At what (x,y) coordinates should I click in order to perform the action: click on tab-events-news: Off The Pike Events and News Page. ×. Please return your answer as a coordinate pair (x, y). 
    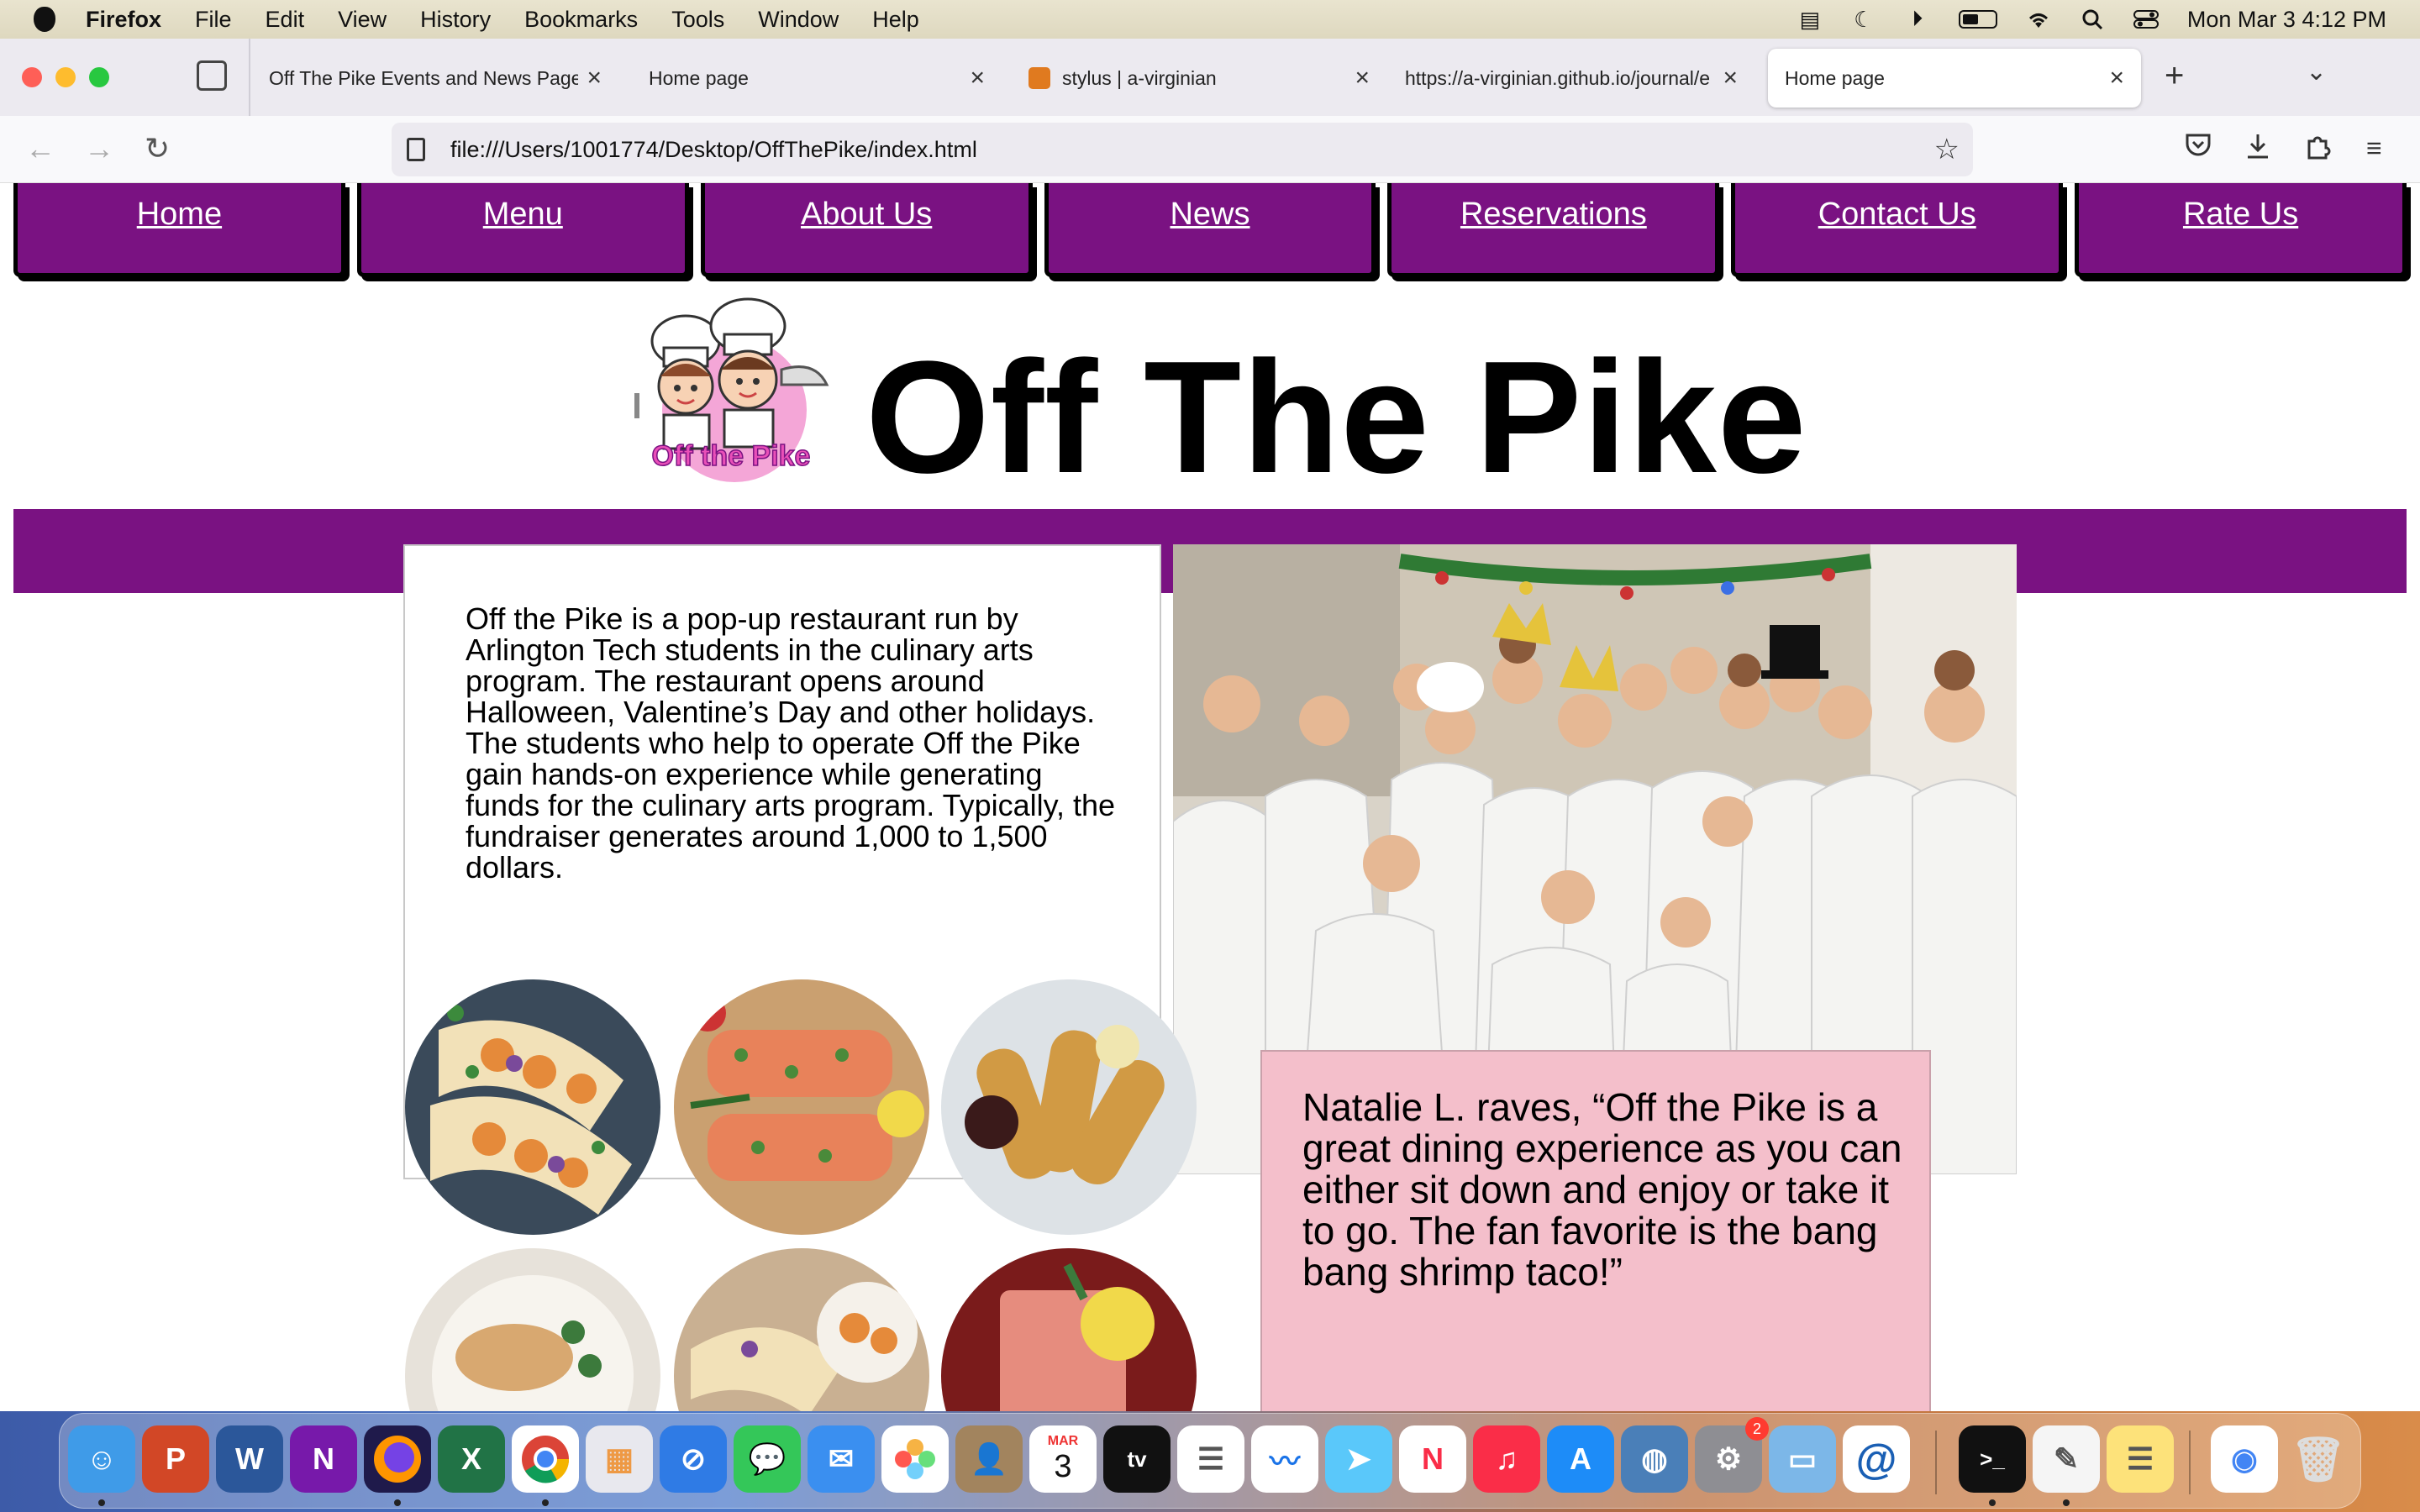
    Looking at the image, I should click on (435, 78).